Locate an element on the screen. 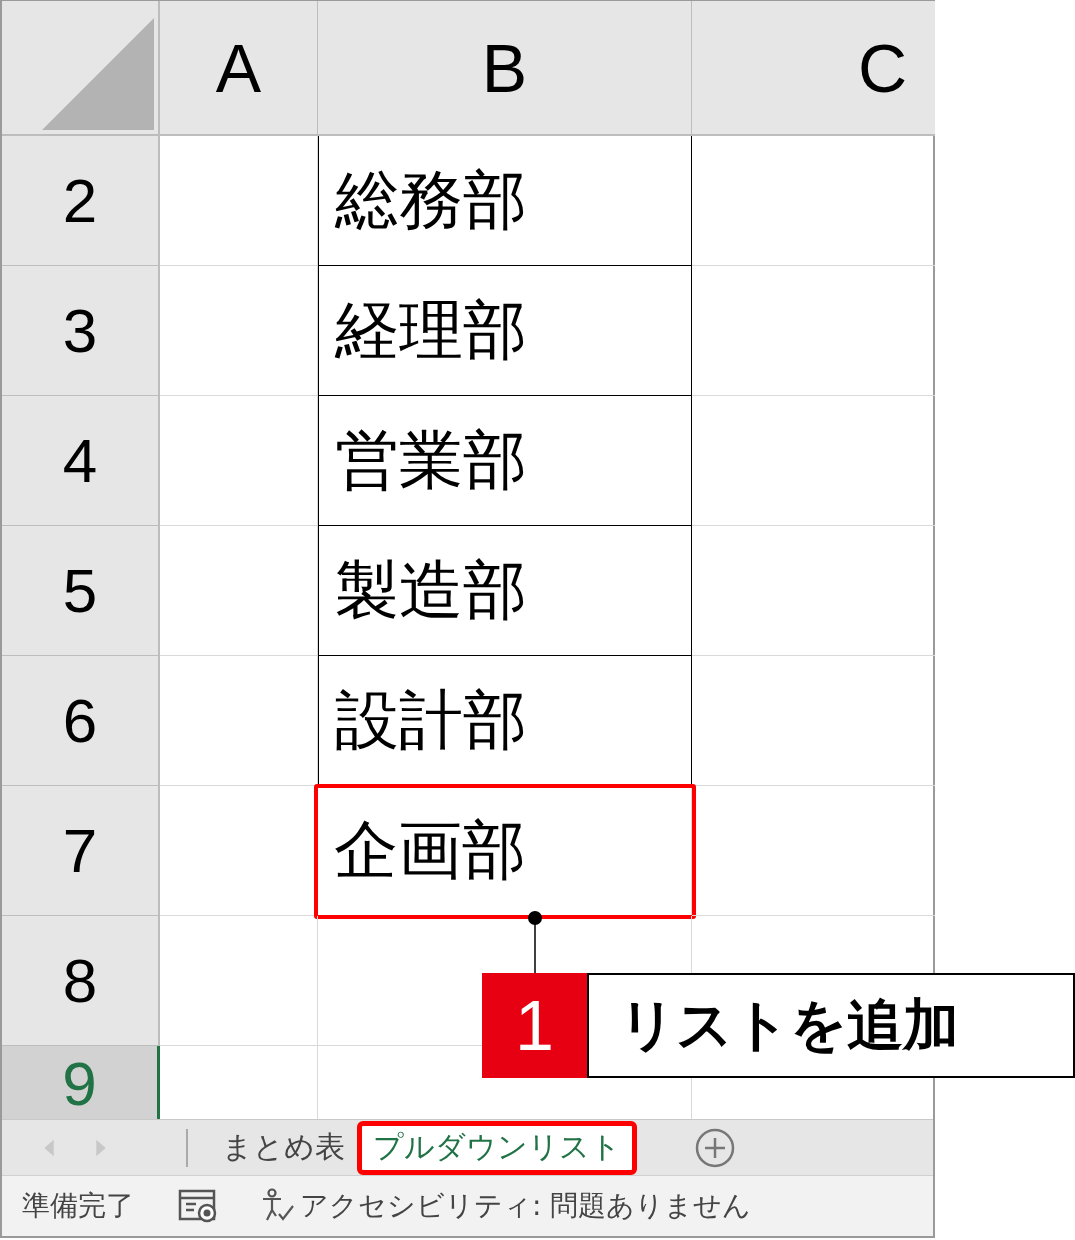 This screenshot has height=1240, width=1075. table-cell: 営業部 is located at coordinates (505, 461).